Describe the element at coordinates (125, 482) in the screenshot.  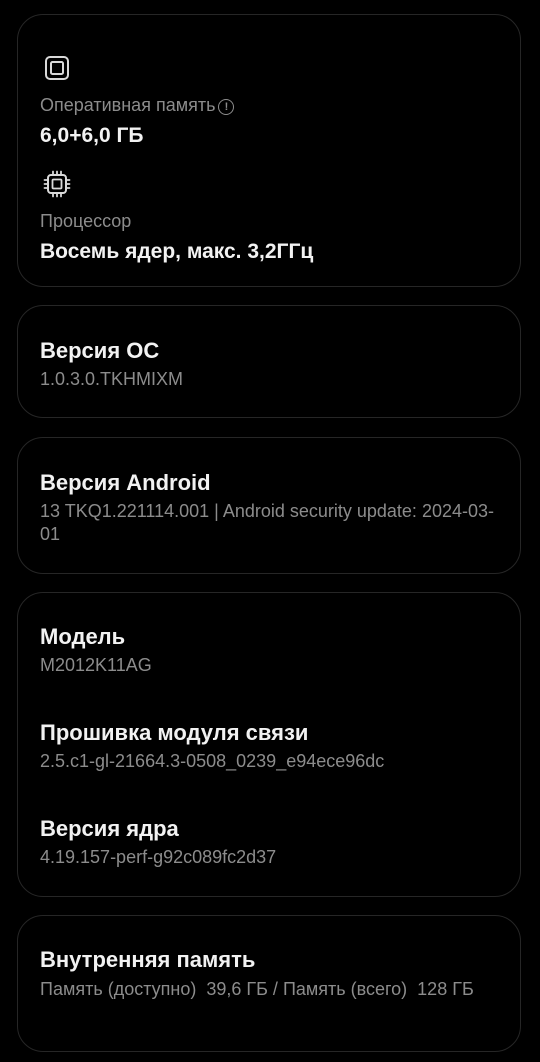
I see `android-version-title: Версия Android` at that location.